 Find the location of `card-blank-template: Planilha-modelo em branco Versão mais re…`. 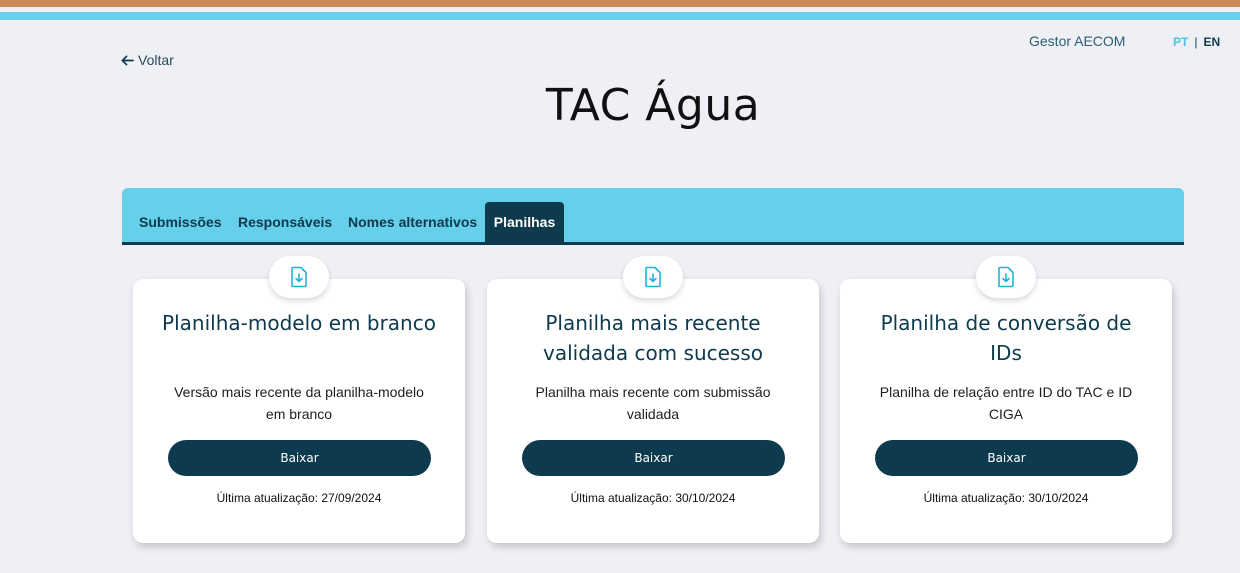

card-blank-template: Planilha-modelo em branco Versão mais re… is located at coordinates (299, 399).